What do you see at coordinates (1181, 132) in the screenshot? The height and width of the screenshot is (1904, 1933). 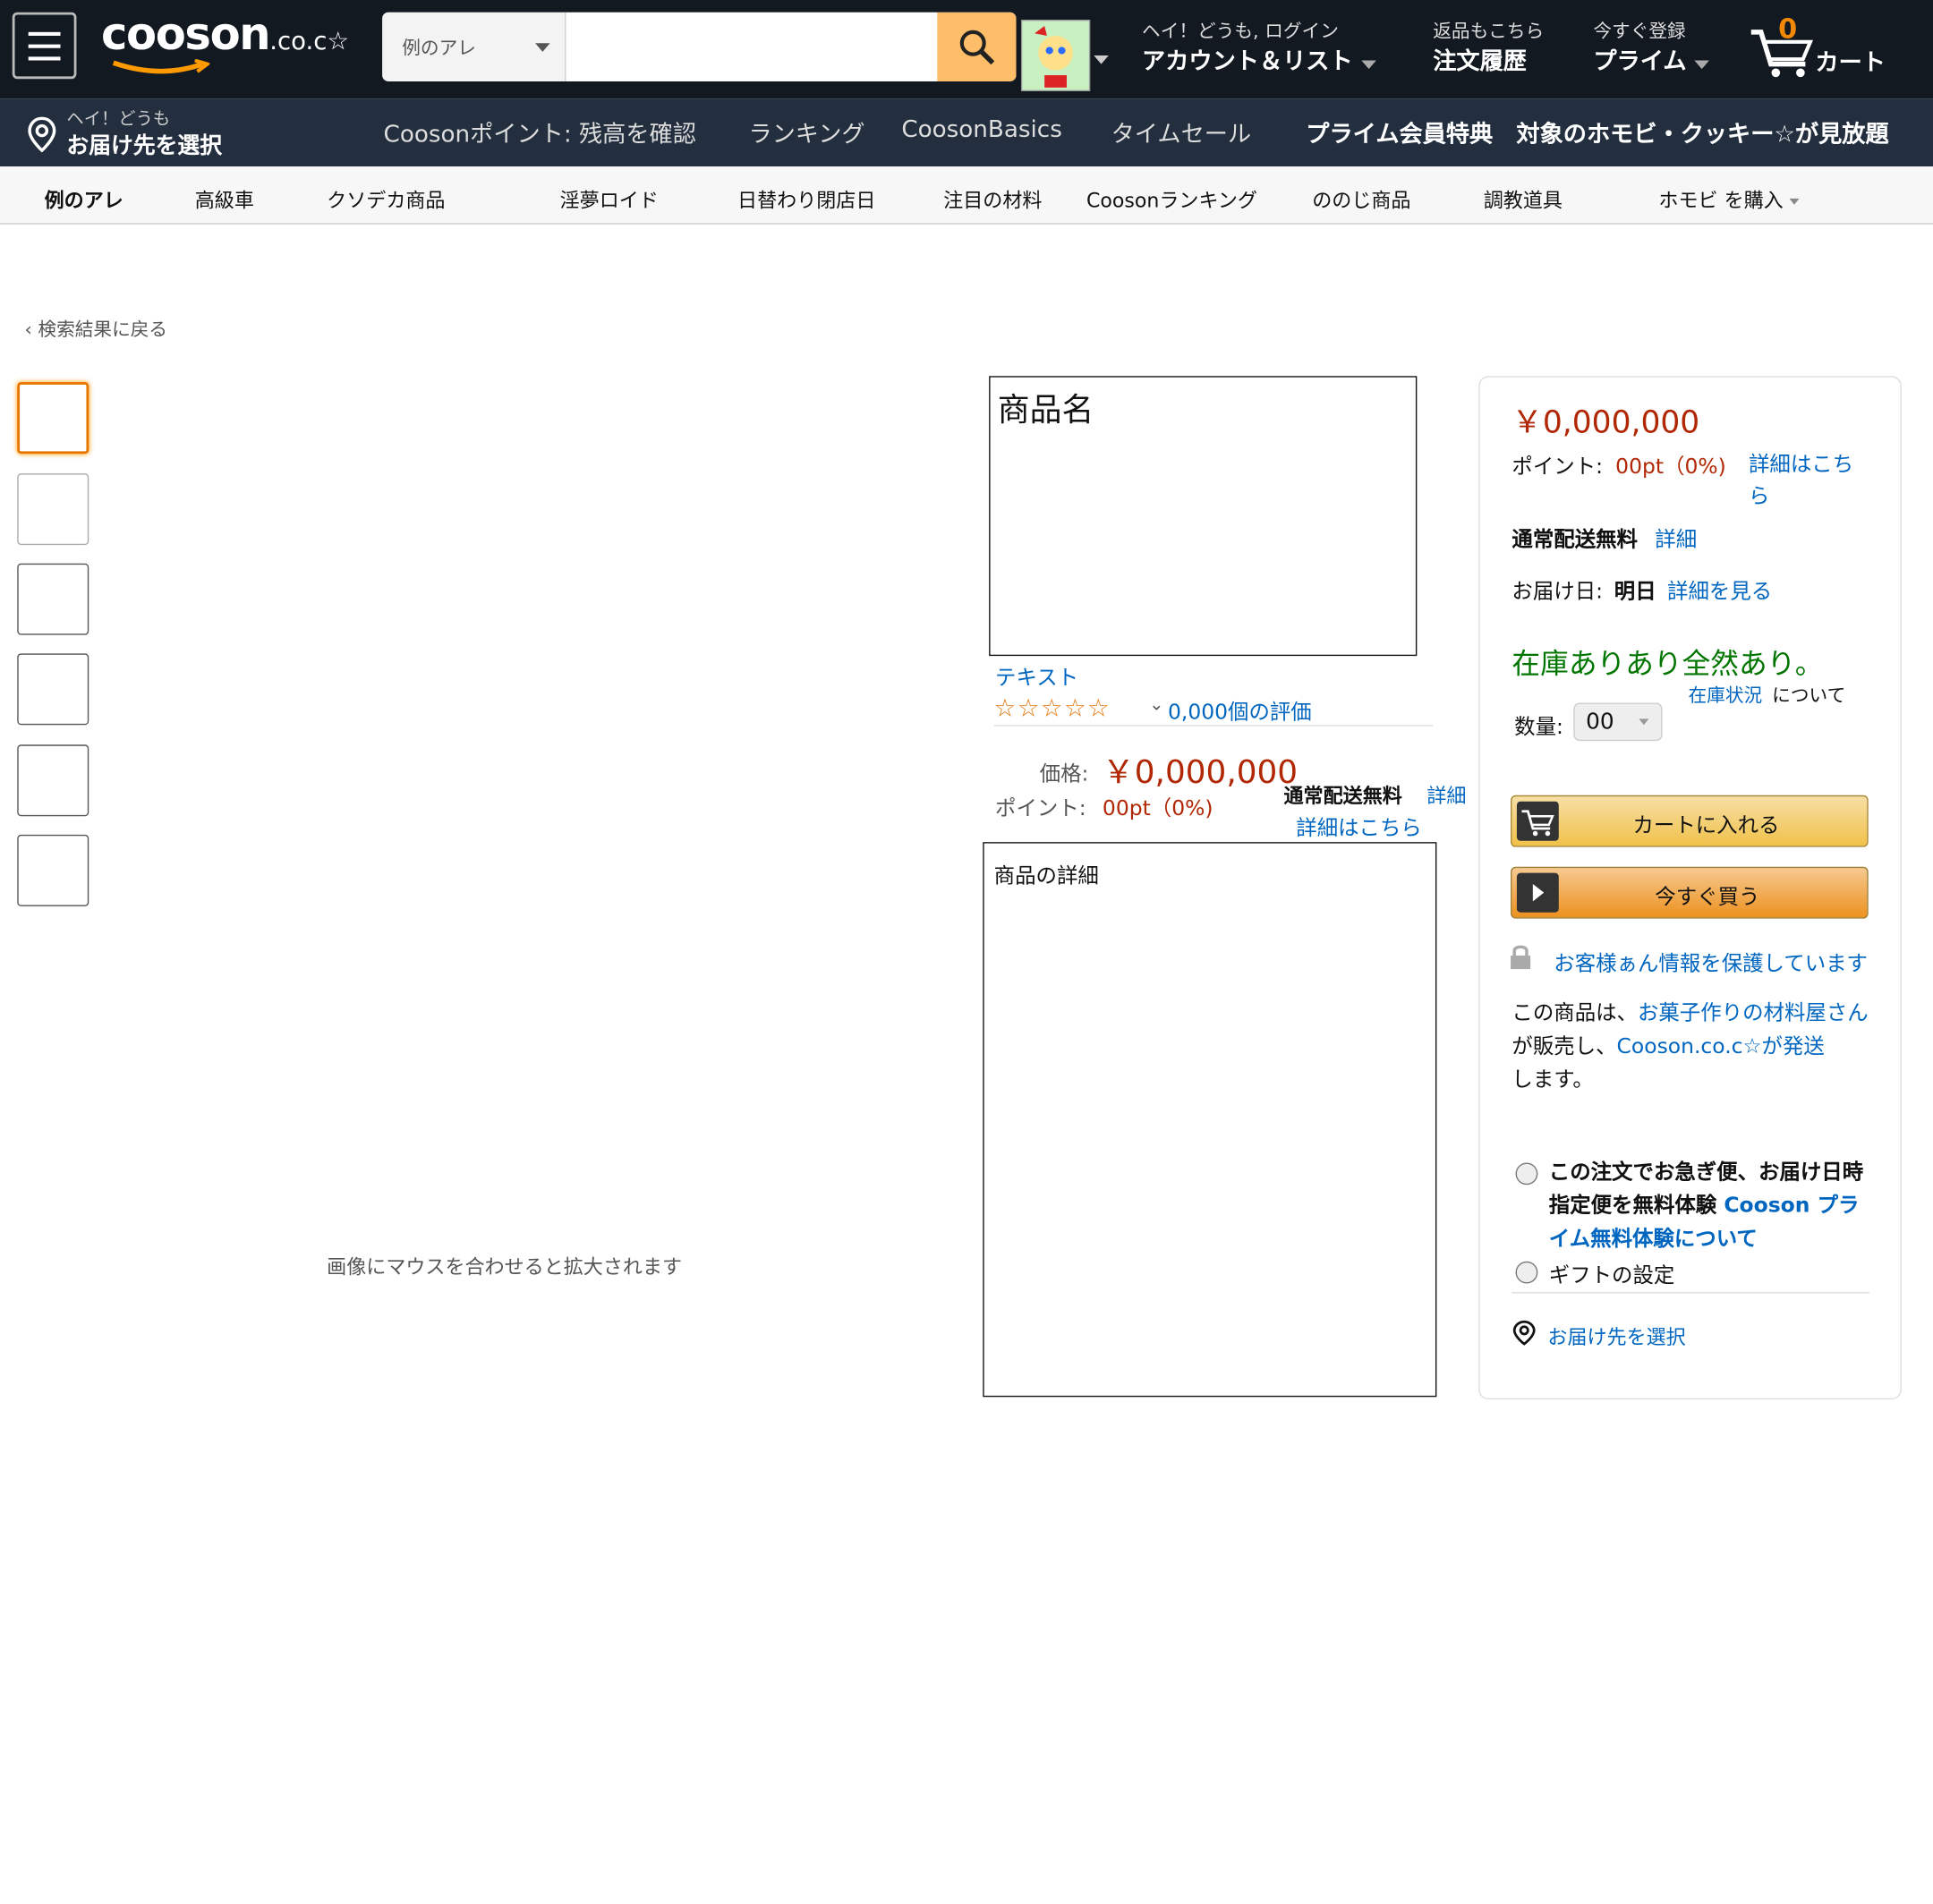 I see `nav-link-timesale: タイムセール` at bounding box center [1181, 132].